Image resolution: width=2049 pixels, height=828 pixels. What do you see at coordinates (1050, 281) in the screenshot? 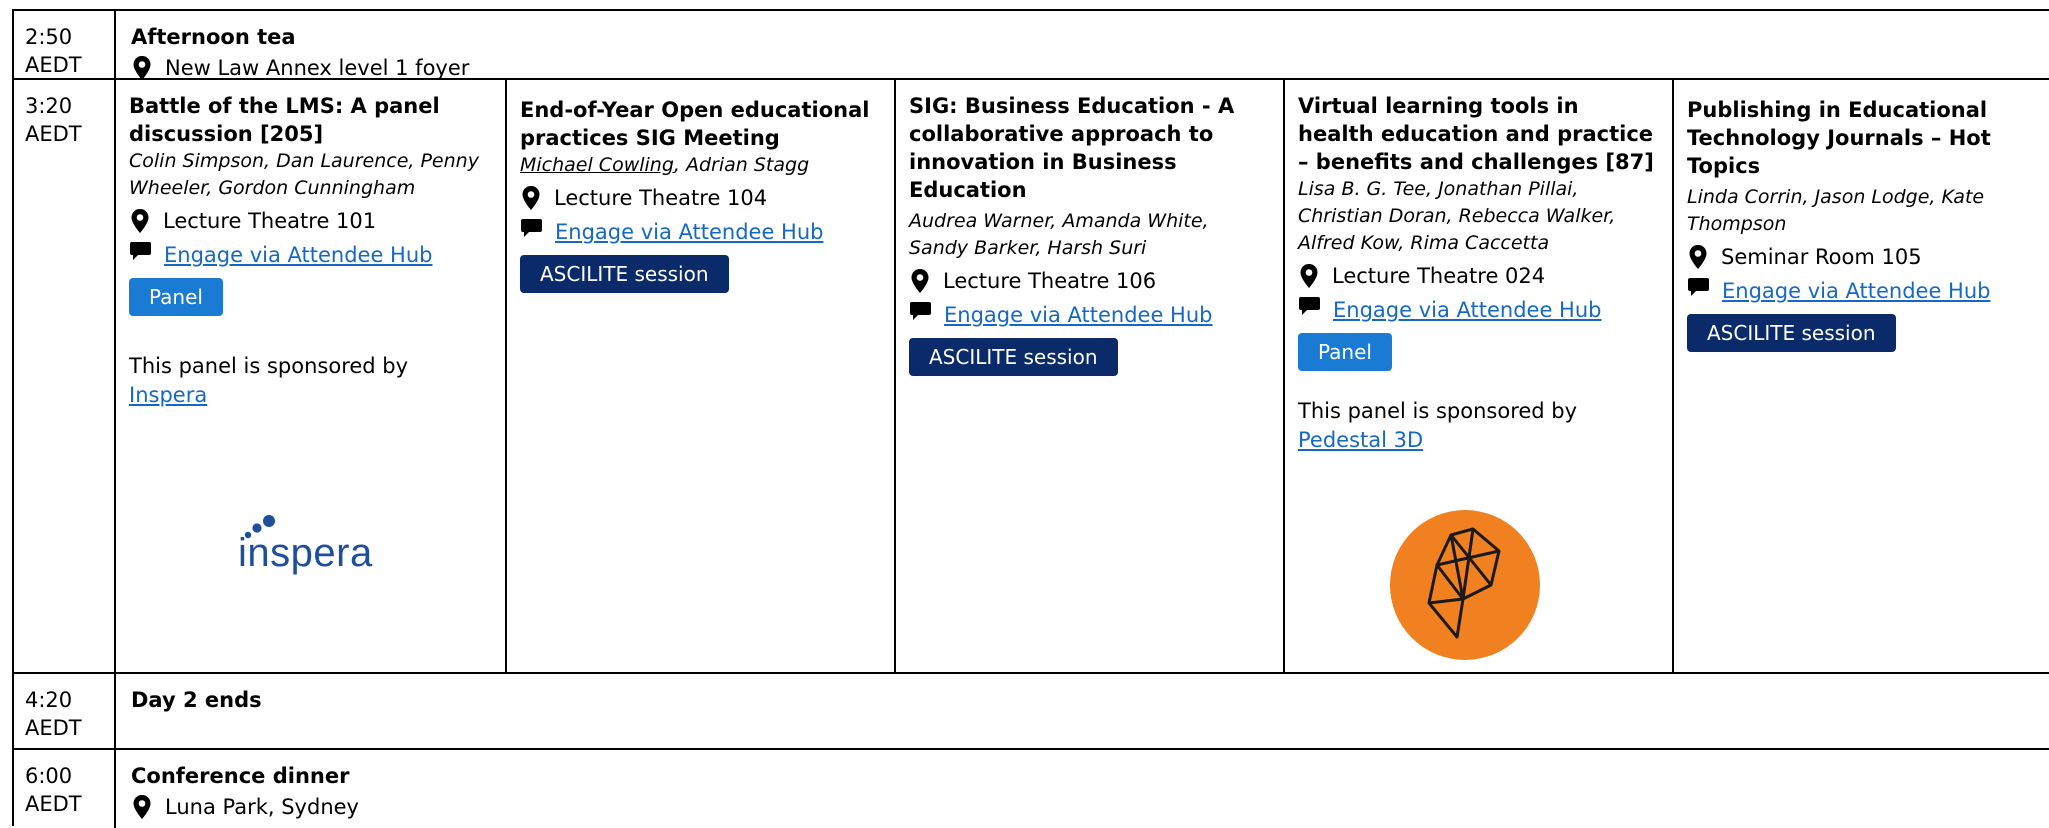
I see `location-text: Lecture Theatre 106` at bounding box center [1050, 281].